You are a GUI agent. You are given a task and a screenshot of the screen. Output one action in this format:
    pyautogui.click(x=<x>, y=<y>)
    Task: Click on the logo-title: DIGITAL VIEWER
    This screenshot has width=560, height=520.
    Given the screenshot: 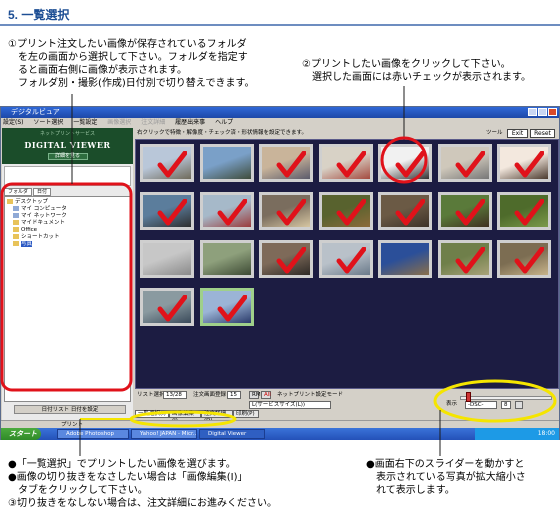 What is the action you would take?
    pyautogui.click(x=67, y=145)
    